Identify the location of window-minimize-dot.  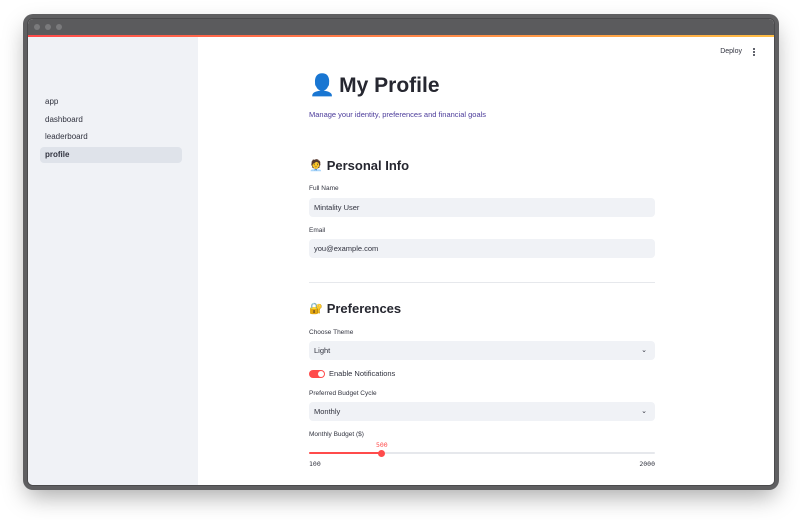
(48, 27).